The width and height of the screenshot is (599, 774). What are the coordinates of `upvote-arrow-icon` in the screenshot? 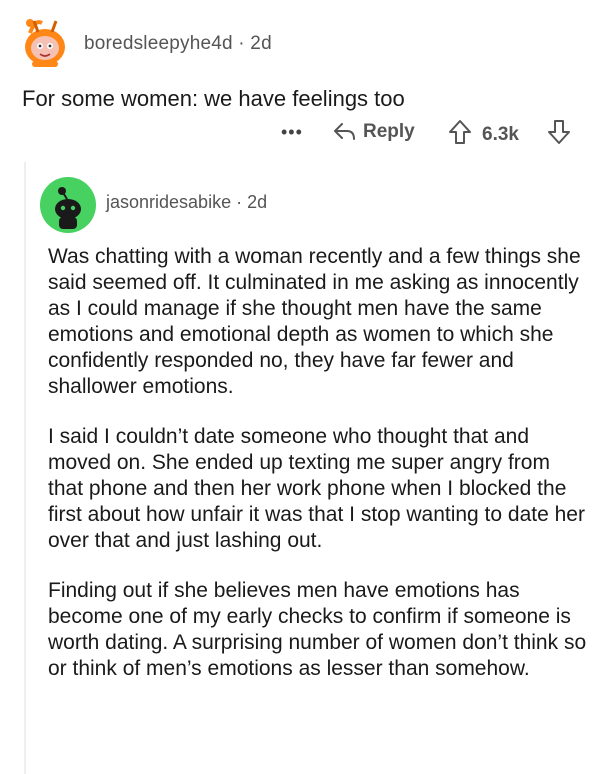 It's located at (460, 132).